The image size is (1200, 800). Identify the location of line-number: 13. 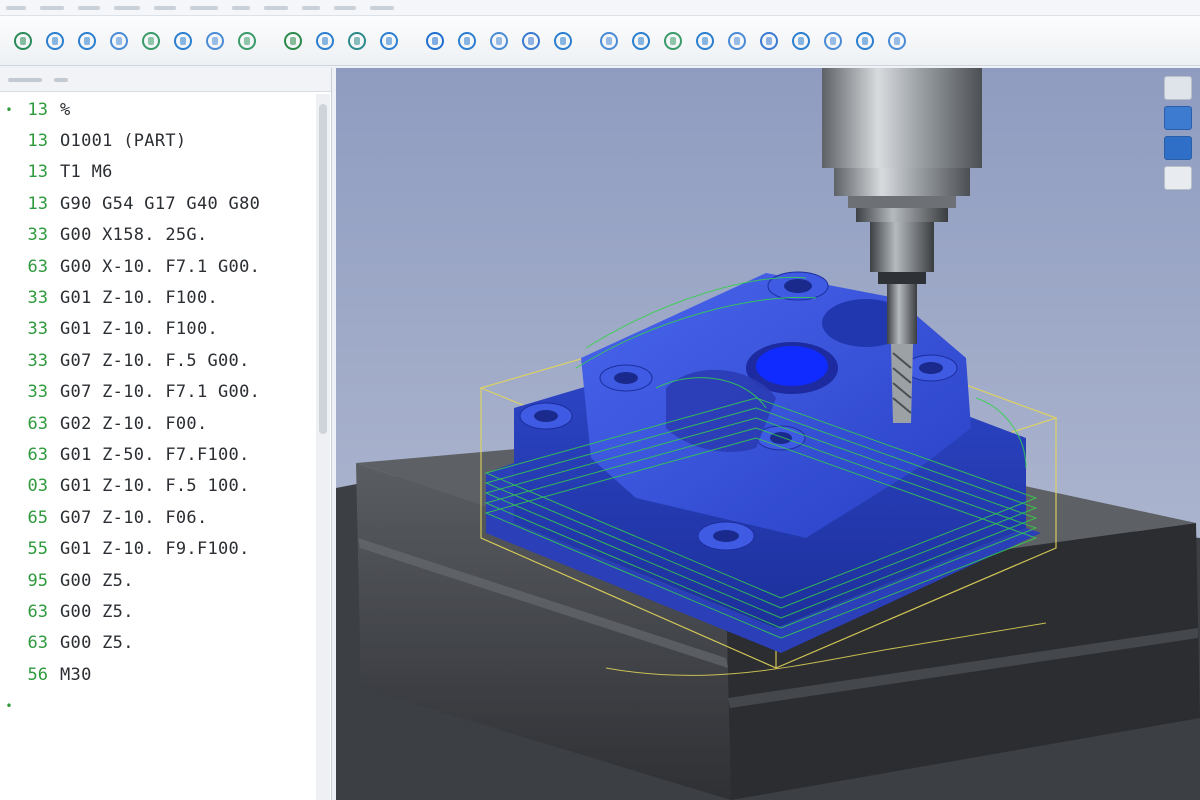
(37, 203).